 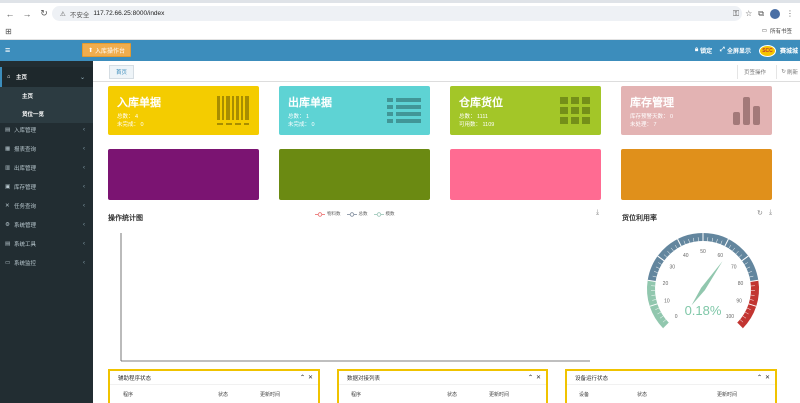 I want to click on gear-icon: ⚙, so click(x=7, y=225).